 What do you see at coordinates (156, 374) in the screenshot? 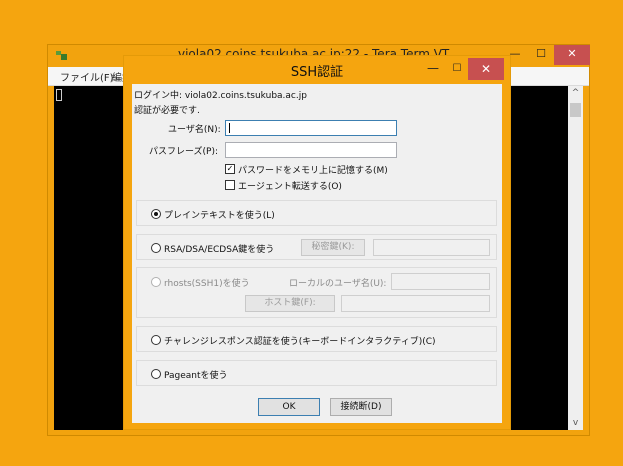
I see `pageant-radio` at bounding box center [156, 374].